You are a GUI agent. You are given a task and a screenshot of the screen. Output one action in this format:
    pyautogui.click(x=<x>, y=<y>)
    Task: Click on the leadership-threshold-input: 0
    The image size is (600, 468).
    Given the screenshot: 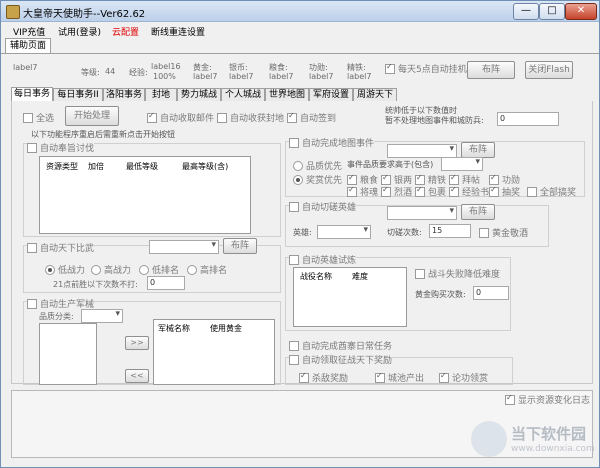 What is the action you would take?
    pyautogui.click(x=528, y=119)
    